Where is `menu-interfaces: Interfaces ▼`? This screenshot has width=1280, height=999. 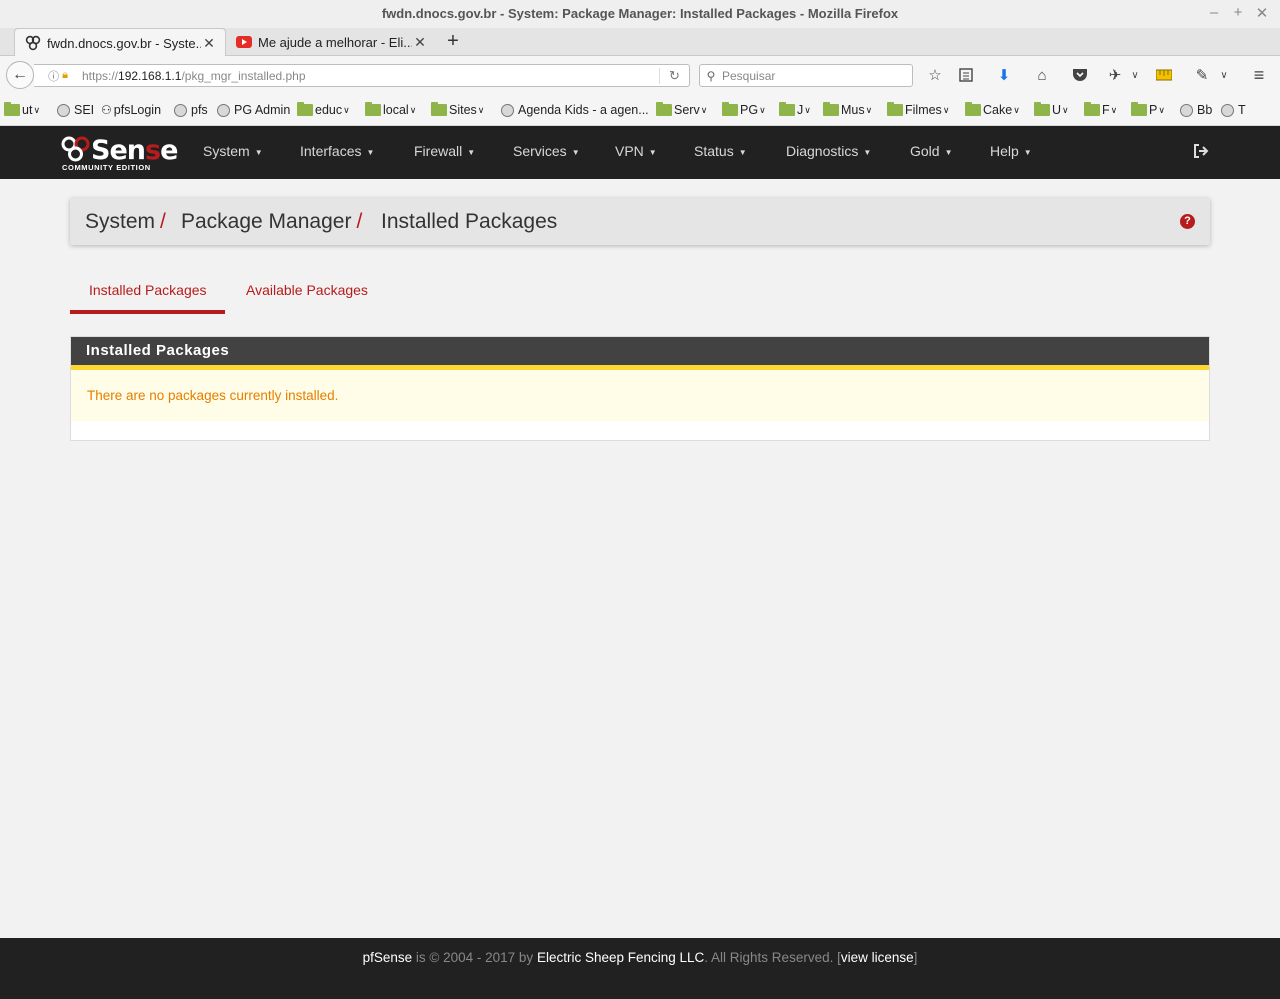 menu-interfaces: Interfaces ▼ is located at coordinates (337, 151).